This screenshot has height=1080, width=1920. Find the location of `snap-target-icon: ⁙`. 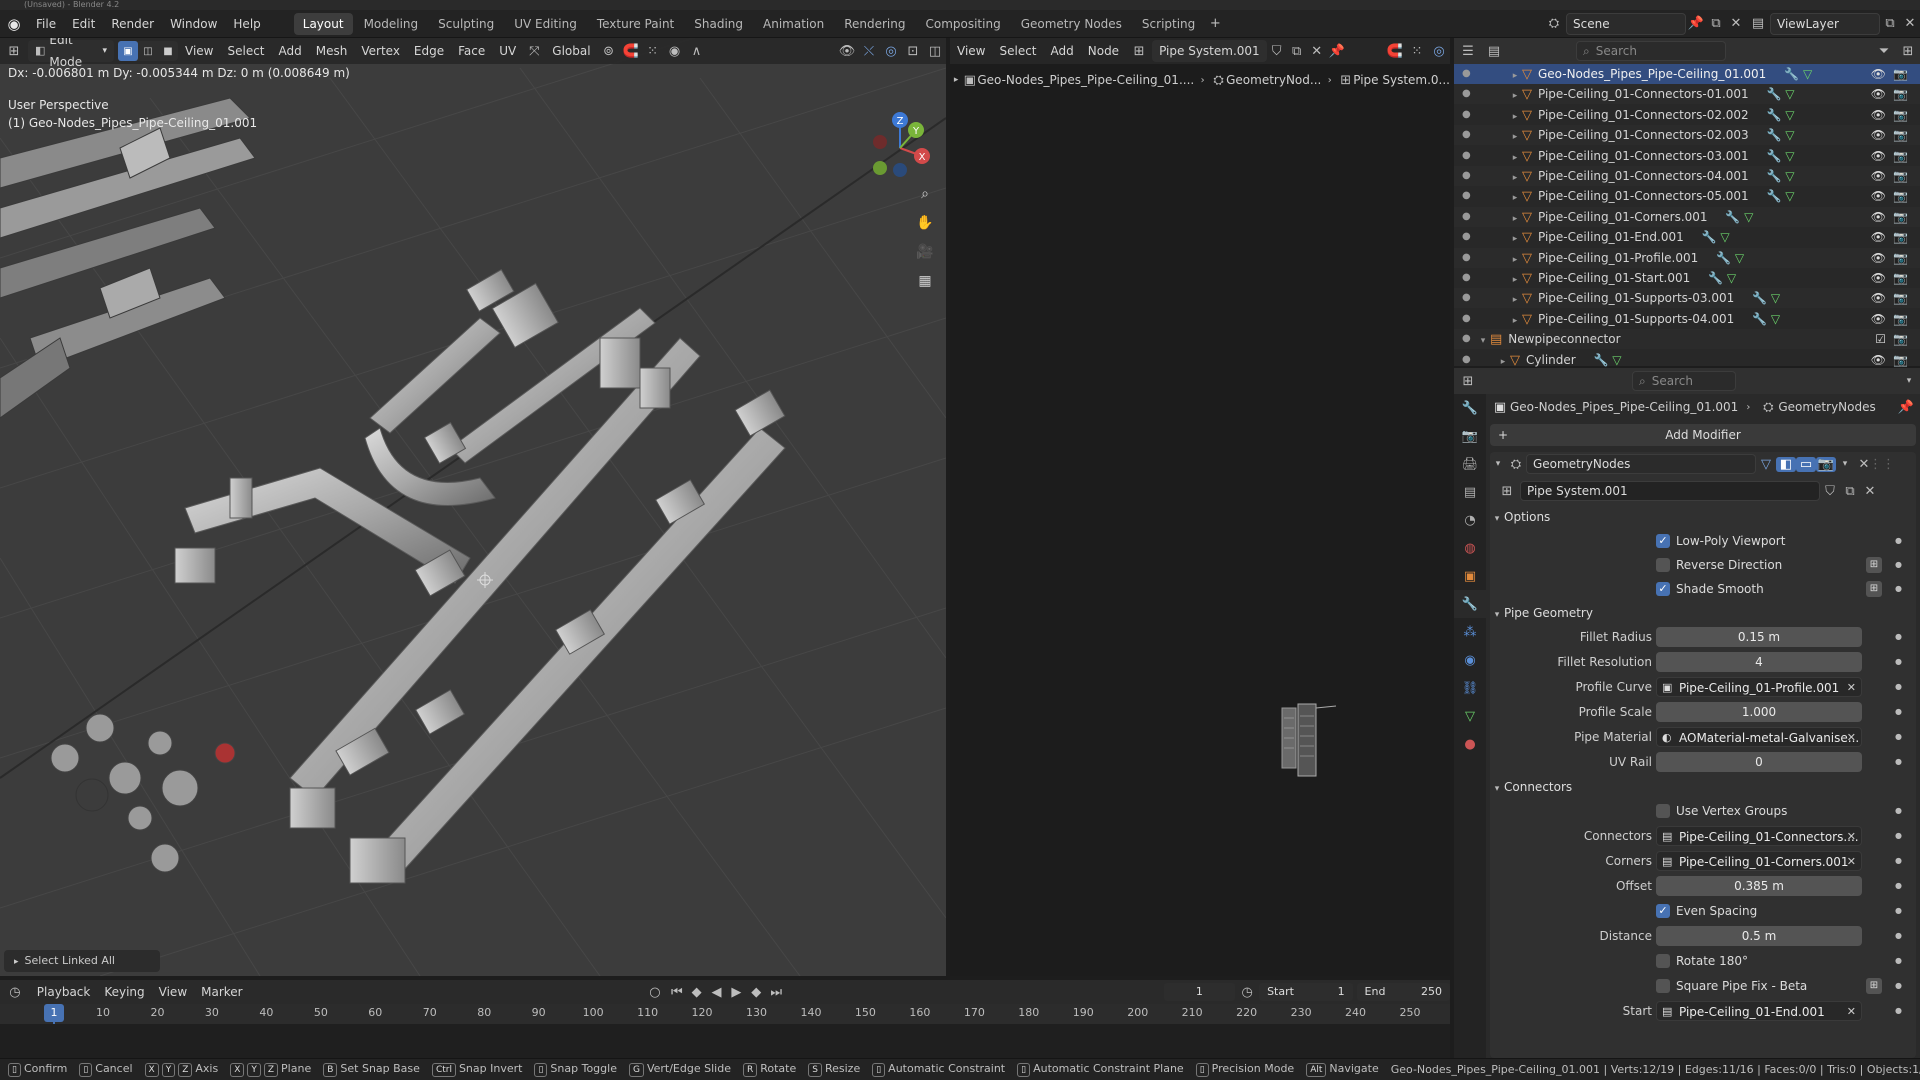

snap-target-icon: ⁙ is located at coordinates (653, 51).